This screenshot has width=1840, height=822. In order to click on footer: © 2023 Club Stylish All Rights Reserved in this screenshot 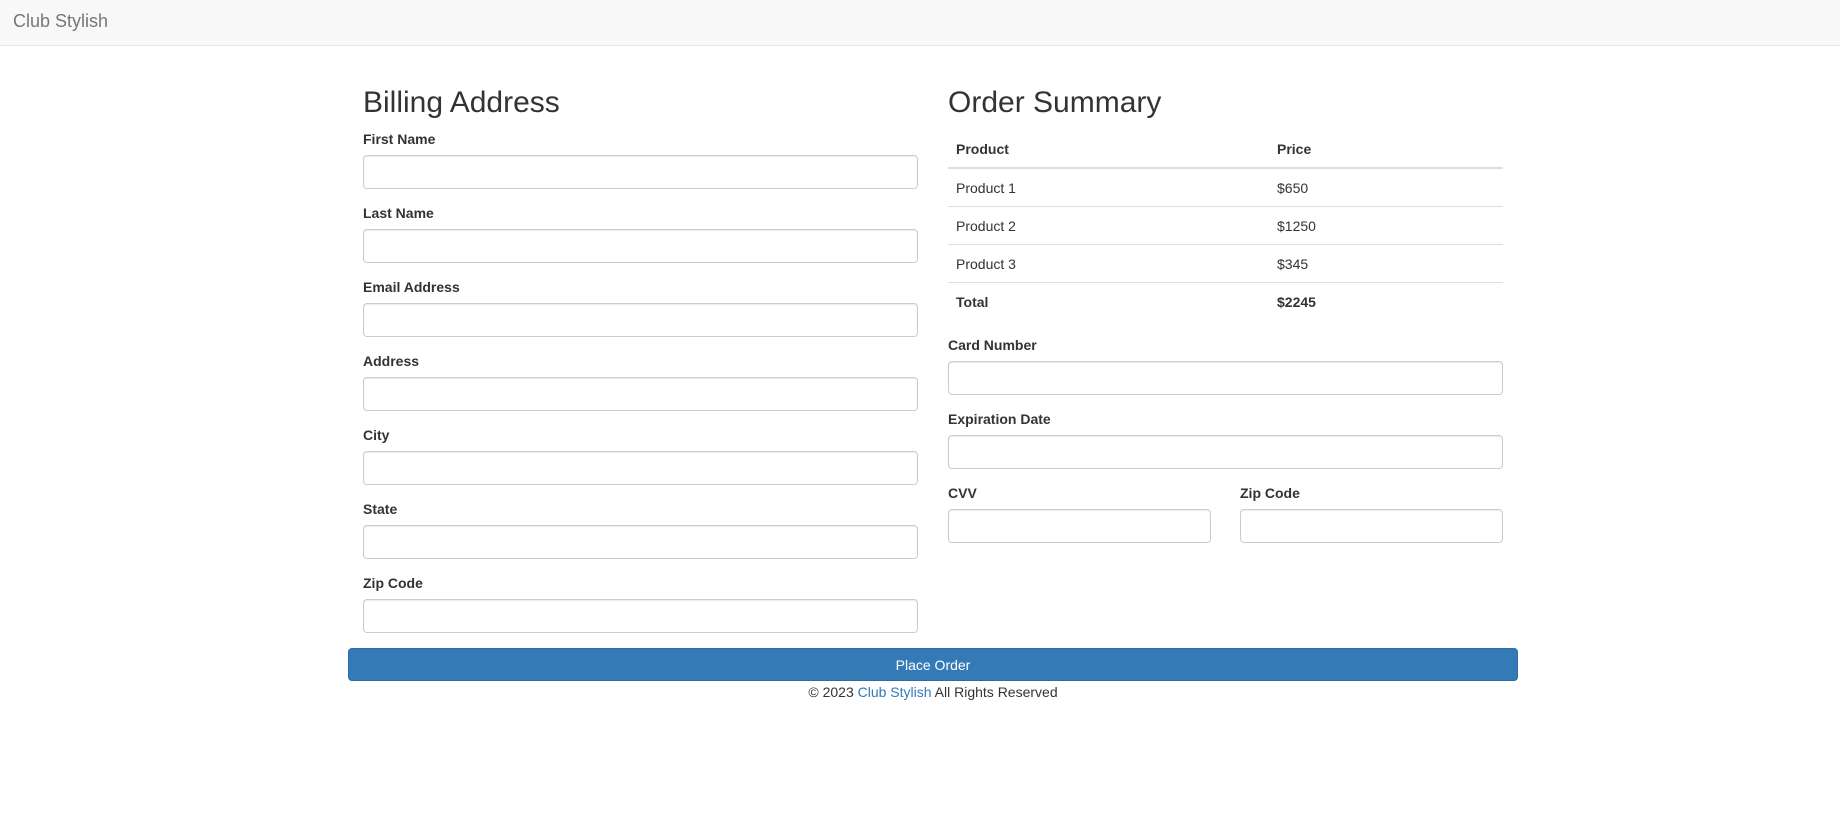, I will do `click(920, 692)`.